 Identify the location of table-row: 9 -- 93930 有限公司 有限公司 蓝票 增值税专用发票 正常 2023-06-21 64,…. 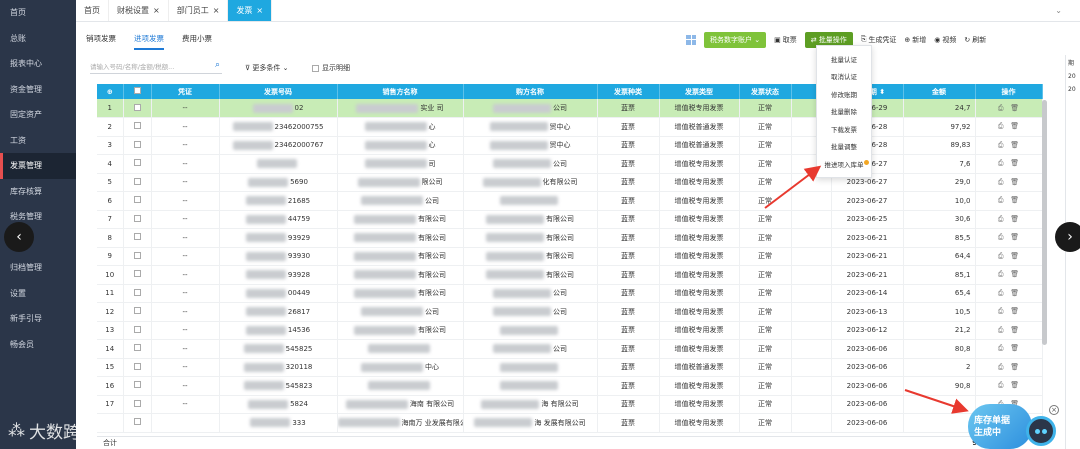
(570, 256).